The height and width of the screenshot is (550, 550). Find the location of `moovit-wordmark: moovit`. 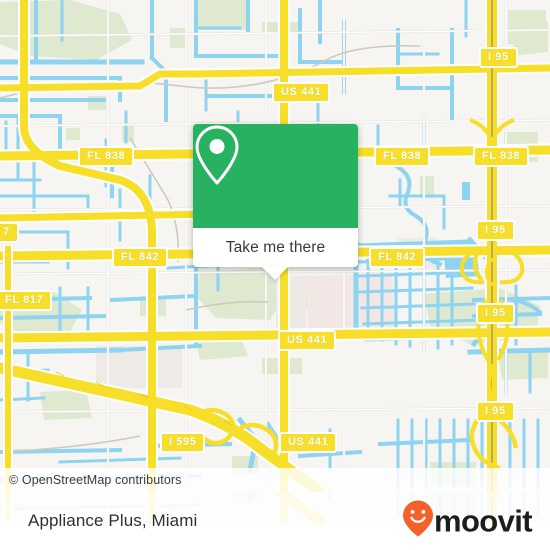

moovit-wordmark: moovit is located at coordinates (483, 521).